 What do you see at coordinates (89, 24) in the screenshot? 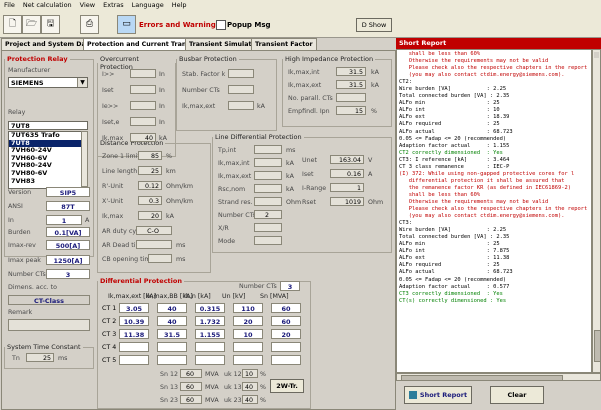
I see `calculator-icon: ⎙` at bounding box center [89, 24].